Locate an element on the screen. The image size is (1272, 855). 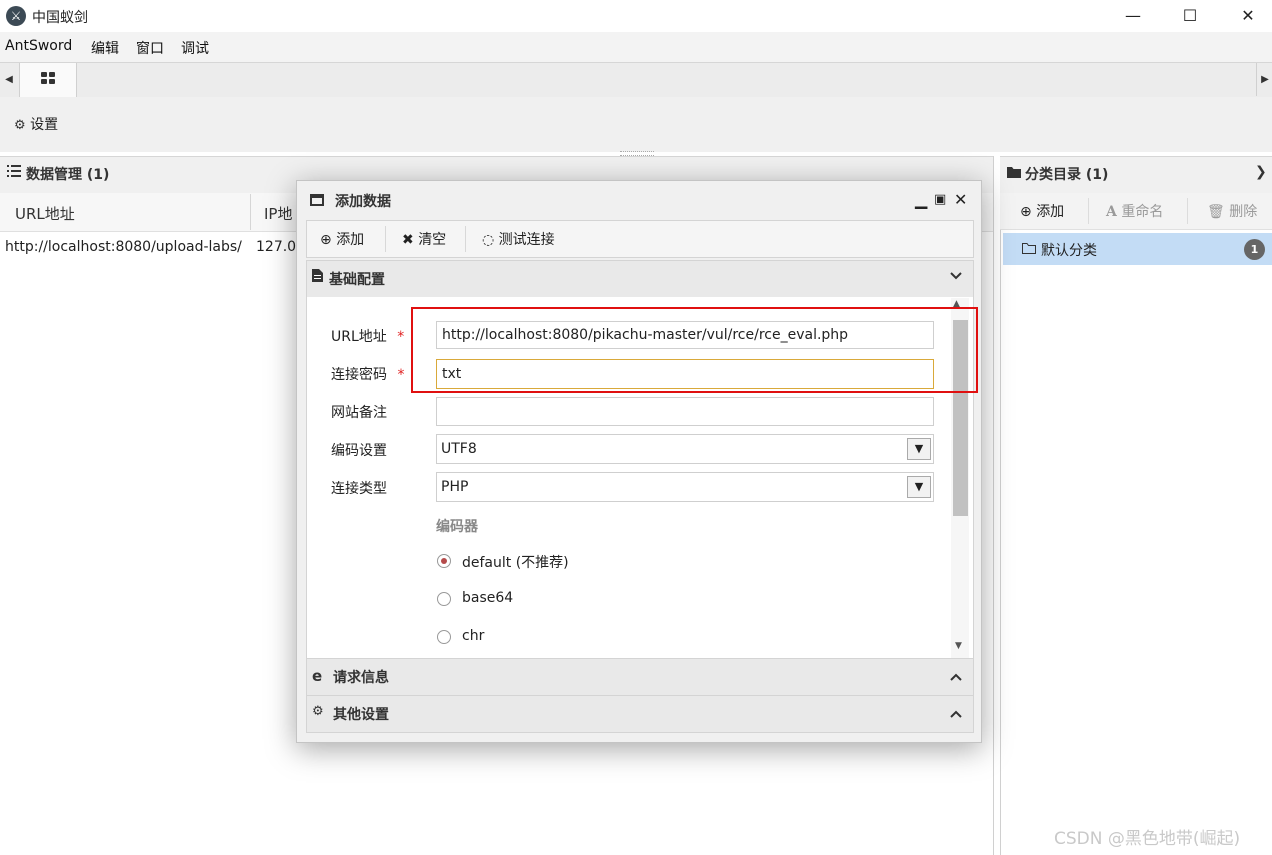
list-icon is located at coordinates (14, 173).